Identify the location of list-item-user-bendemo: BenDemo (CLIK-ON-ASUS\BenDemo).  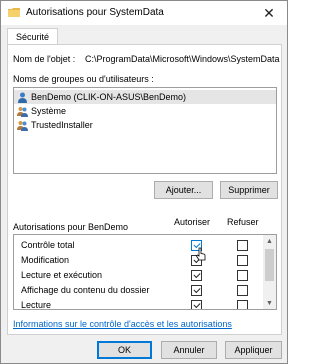
(145, 97).